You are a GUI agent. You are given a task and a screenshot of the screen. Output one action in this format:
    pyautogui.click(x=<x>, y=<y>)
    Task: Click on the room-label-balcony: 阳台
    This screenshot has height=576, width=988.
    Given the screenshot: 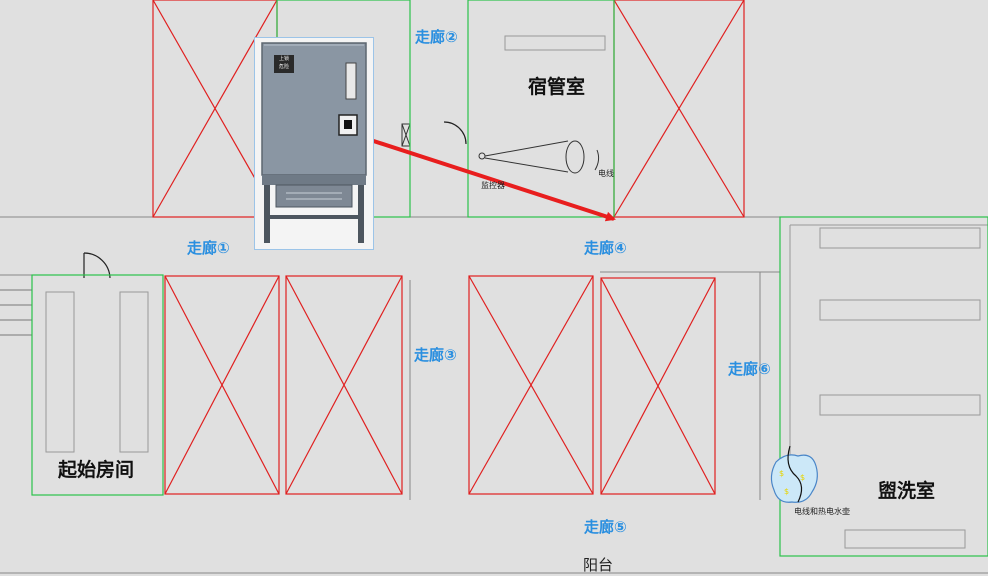 What is the action you would take?
    pyautogui.click(x=598, y=565)
    